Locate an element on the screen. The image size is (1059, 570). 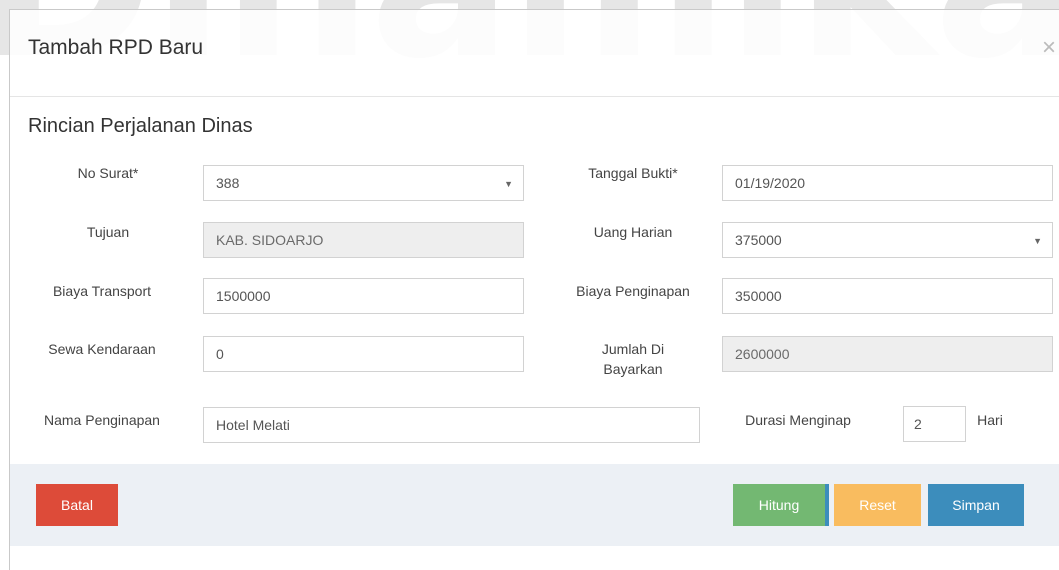
simpan-button: Simpan is located at coordinates (976, 505).